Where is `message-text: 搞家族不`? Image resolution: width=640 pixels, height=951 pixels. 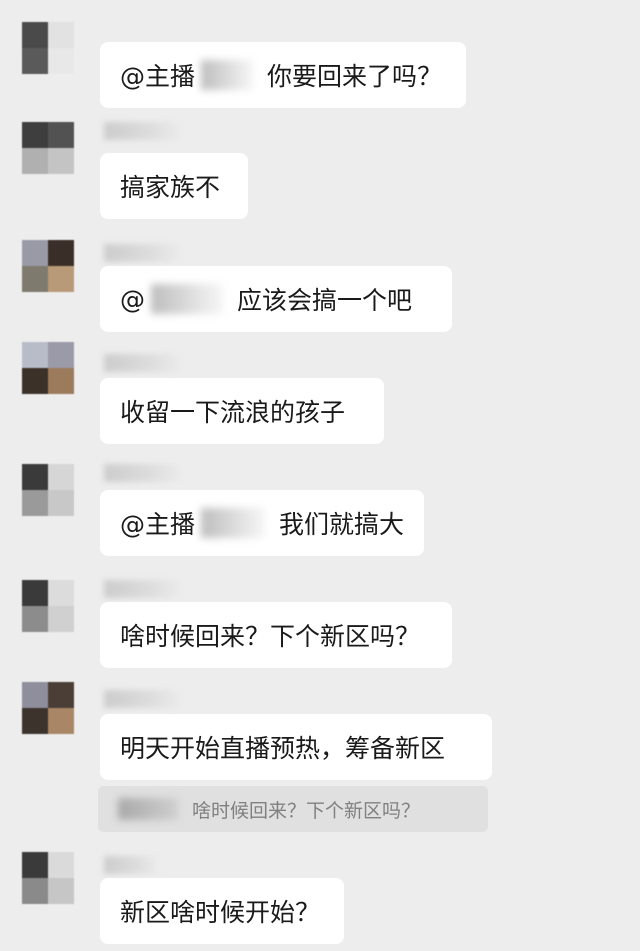 message-text: 搞家族不 is located at coordinates (170, 187).